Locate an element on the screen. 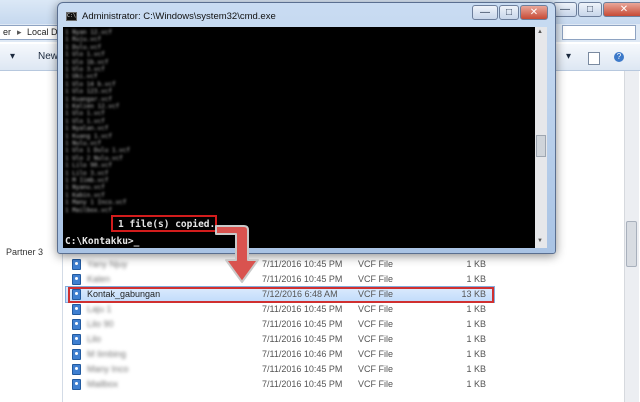 The width and height of the screenshot is (640, 402). view-options-dropdown-icon: ▾ is located at coordinates (568, 56).